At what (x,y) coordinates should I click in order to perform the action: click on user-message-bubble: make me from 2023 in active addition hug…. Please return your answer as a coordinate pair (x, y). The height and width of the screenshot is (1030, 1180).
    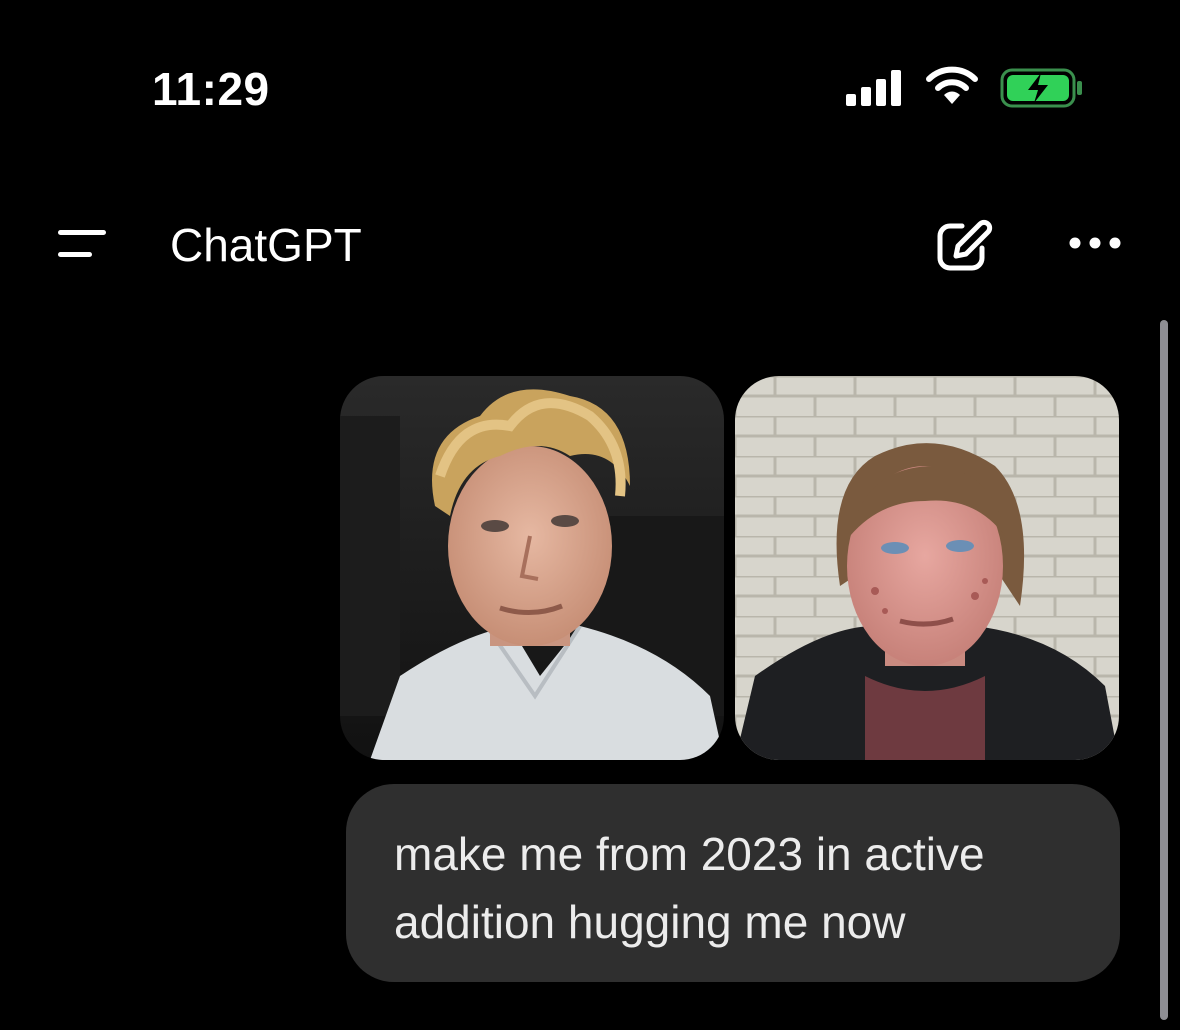
    Looking at the image, I should click on (733, 883).